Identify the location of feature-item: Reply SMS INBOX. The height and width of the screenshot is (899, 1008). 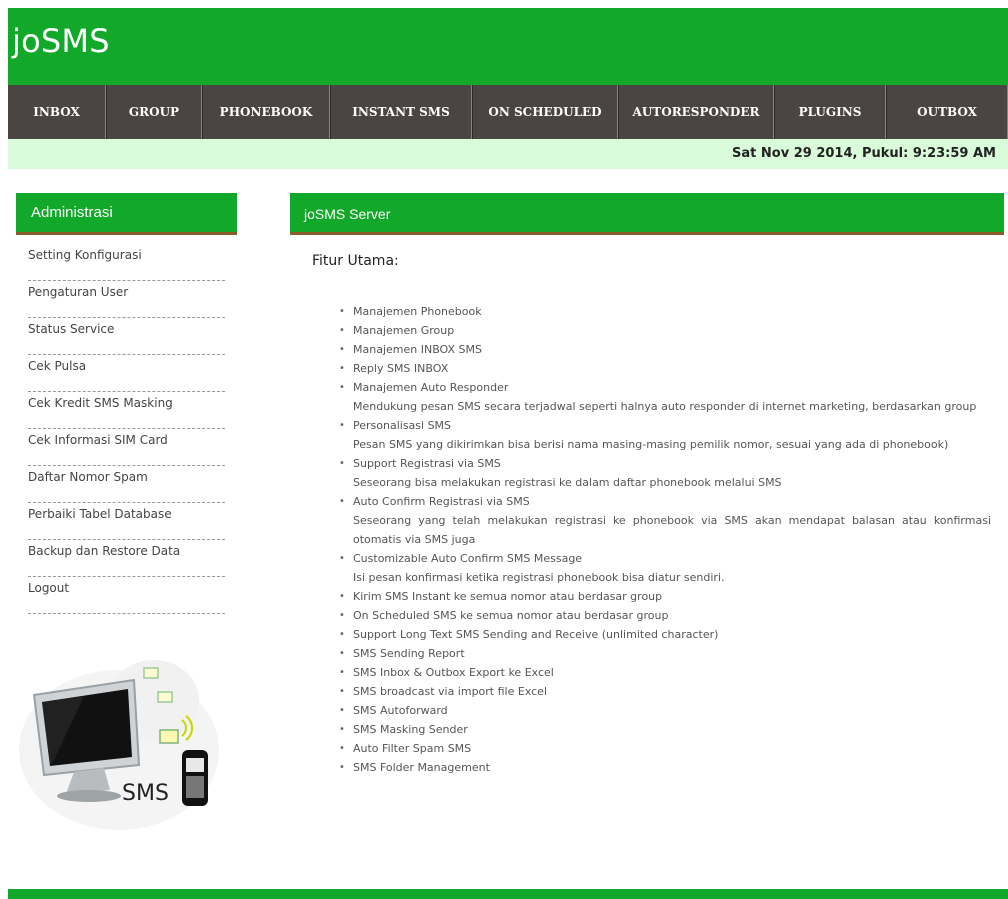
(664, 368).